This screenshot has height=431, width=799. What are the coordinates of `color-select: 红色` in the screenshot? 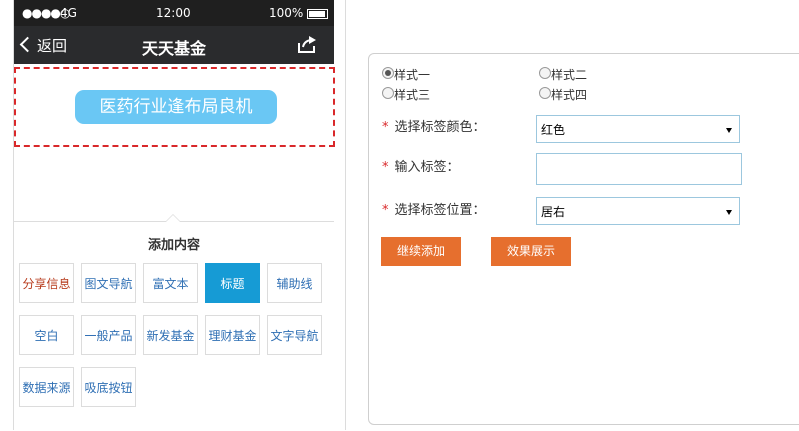 It's located at (638, 129).